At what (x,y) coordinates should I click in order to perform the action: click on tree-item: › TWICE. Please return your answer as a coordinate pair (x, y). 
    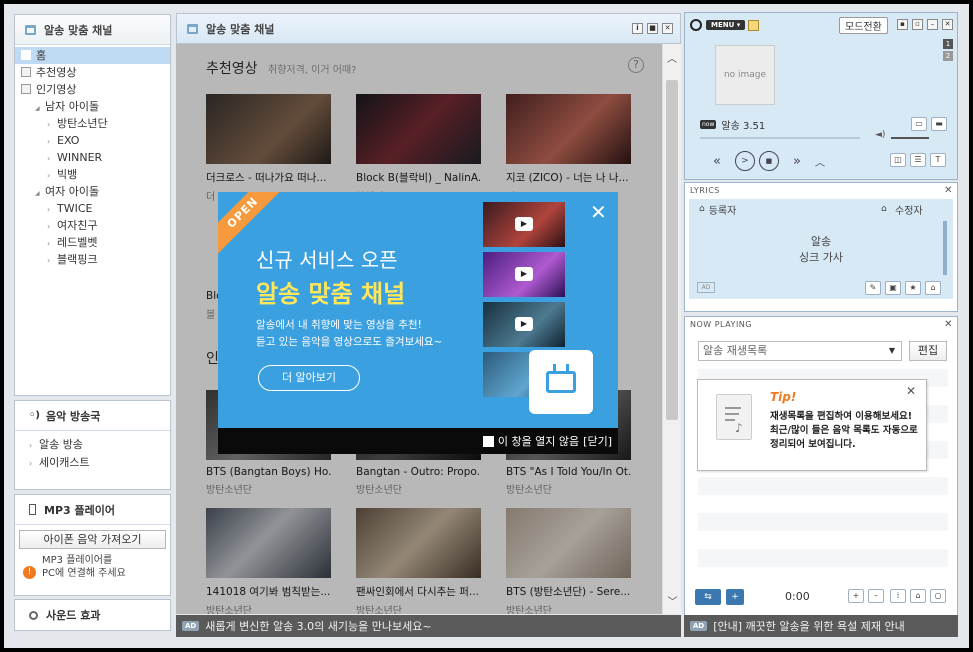
    Looking at the image, I should click on (92, 208).